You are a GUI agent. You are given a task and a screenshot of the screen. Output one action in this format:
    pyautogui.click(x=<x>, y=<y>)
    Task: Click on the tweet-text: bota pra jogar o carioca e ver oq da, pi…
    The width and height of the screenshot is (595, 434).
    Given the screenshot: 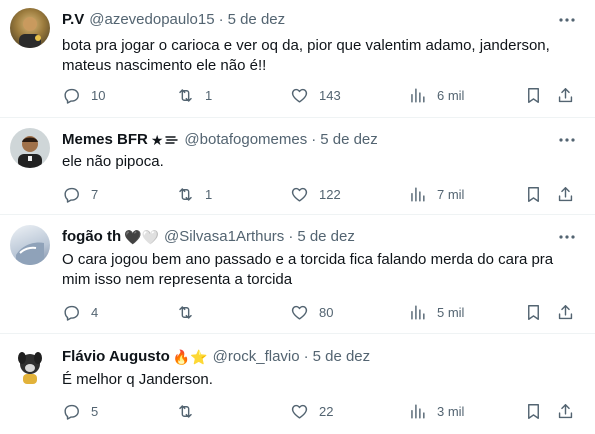 What is the action you would take?
    pyautogui.click(x=319, y=56)
    